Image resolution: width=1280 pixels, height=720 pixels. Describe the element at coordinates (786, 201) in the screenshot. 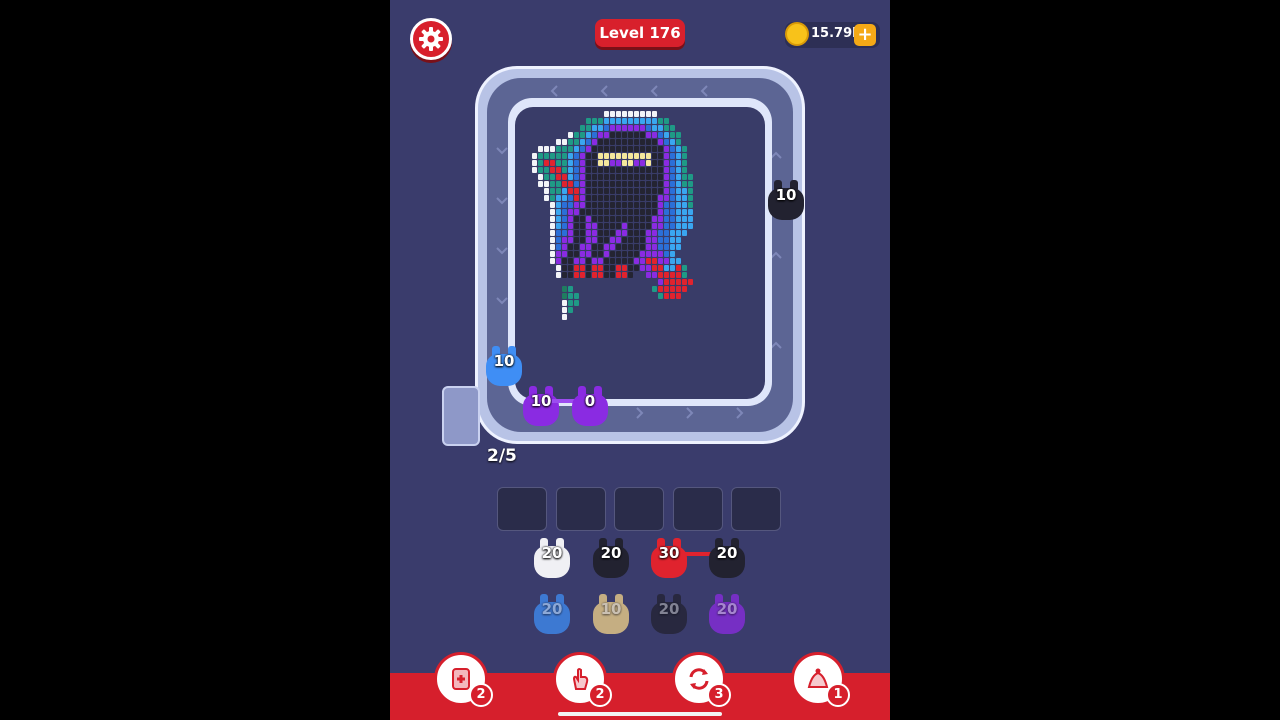

I see `belt-shooter-black: 10` at that location.